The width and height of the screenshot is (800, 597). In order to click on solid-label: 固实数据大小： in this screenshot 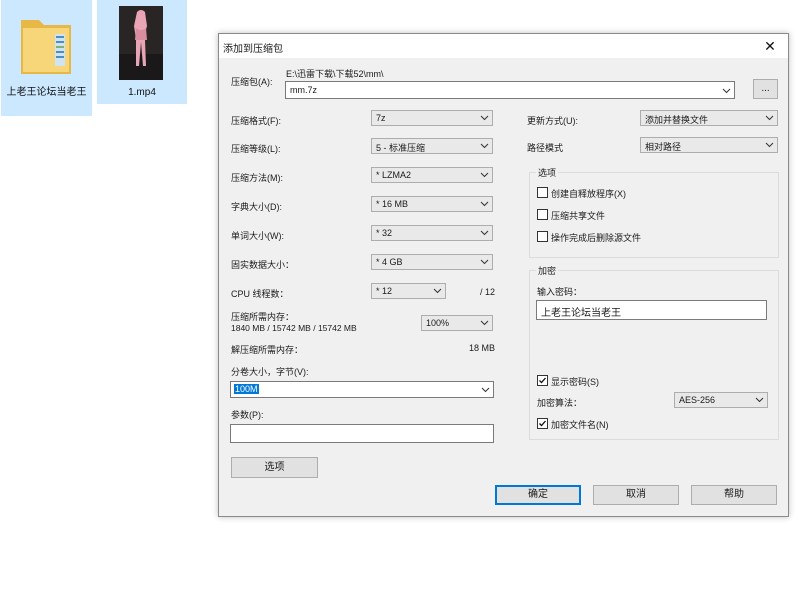, I will do `click(263, 265)`.